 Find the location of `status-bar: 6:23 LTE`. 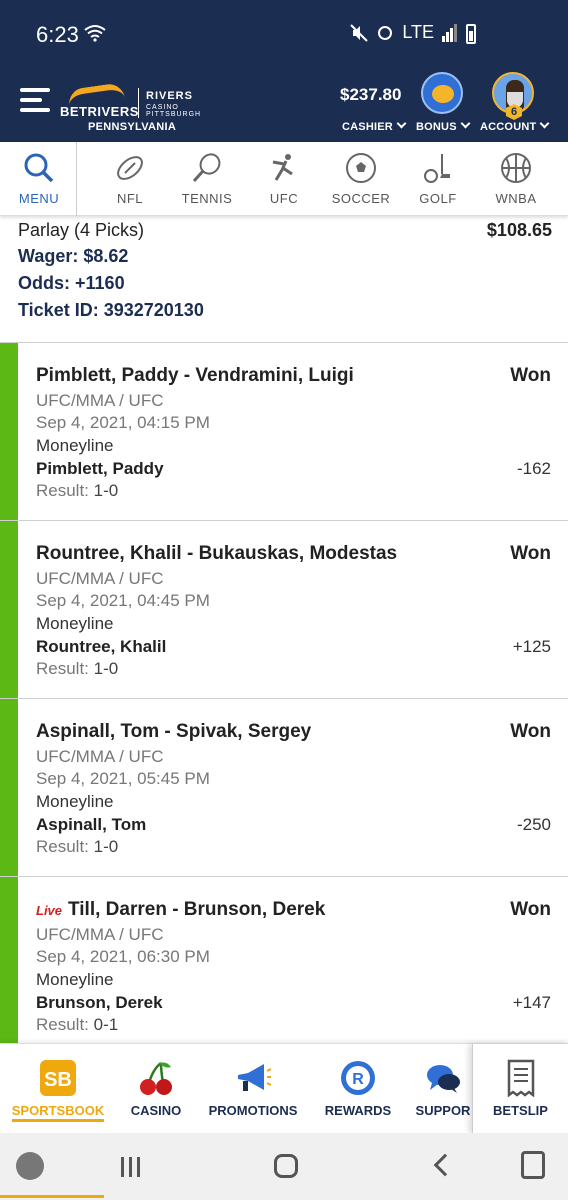

status-bar: 6:23 LTE is located at coordinates (284, 35).